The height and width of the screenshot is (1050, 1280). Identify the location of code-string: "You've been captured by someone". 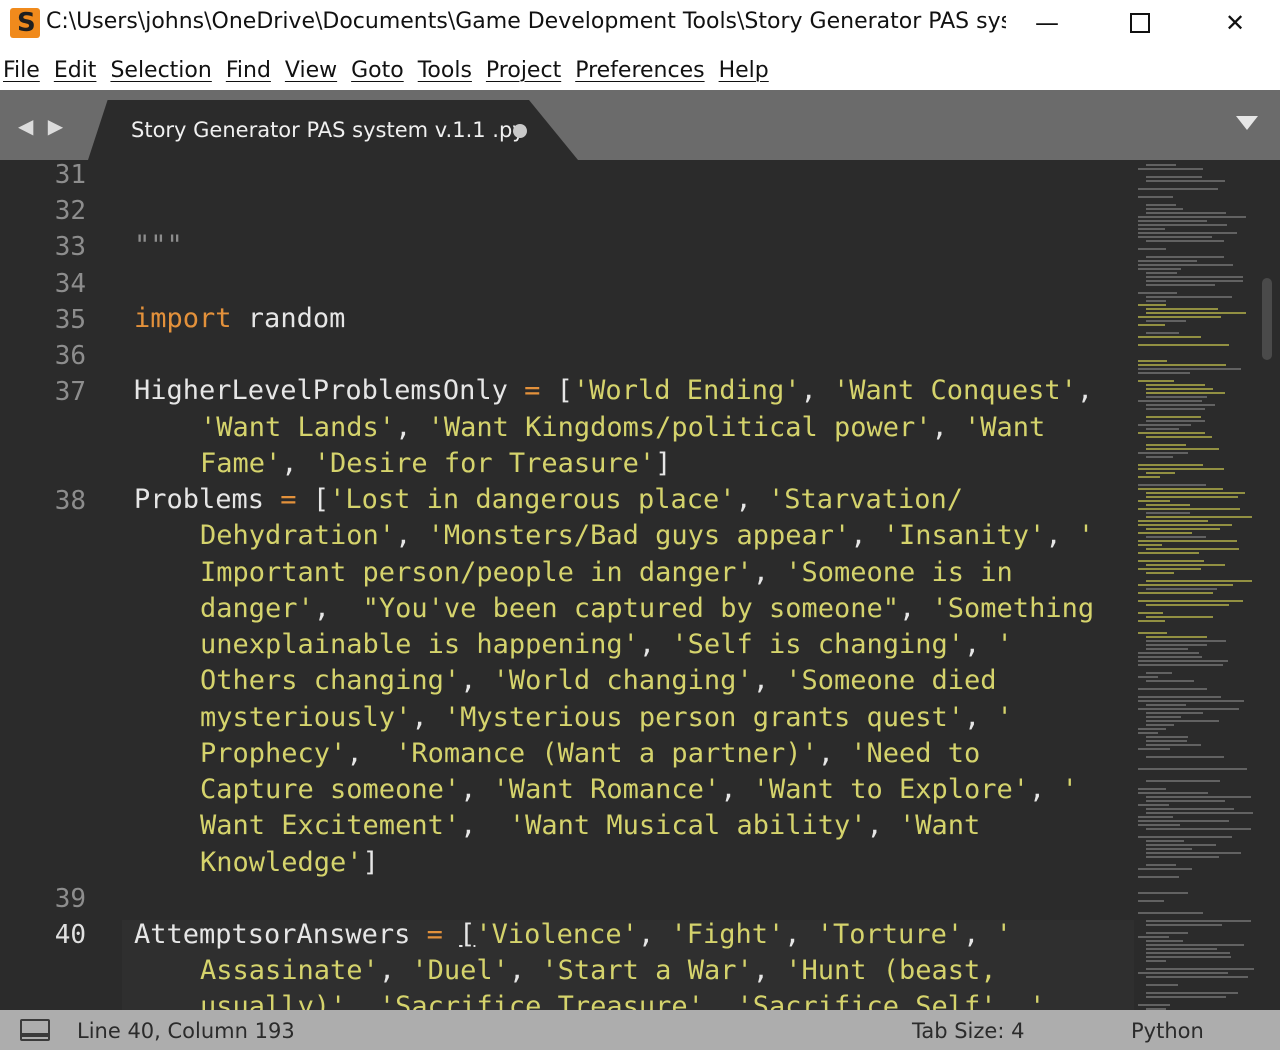
(631, 608).